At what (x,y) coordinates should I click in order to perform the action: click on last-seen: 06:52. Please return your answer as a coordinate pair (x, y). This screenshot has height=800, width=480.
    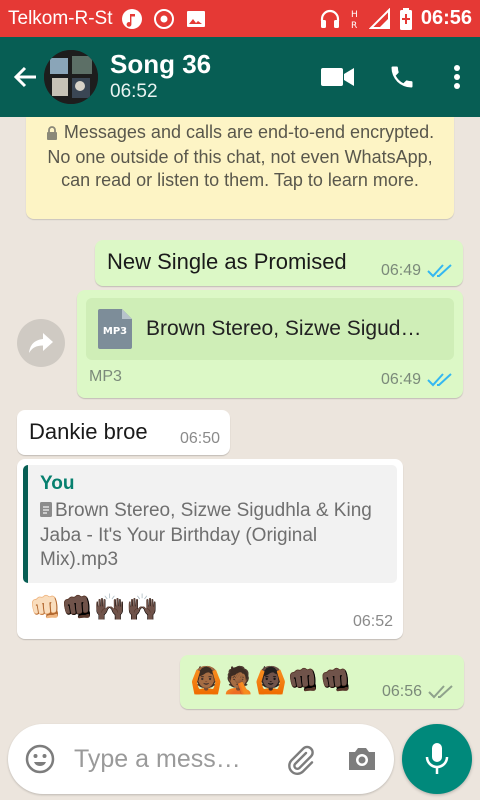
    Looking at the image, I should click on (134, 91).